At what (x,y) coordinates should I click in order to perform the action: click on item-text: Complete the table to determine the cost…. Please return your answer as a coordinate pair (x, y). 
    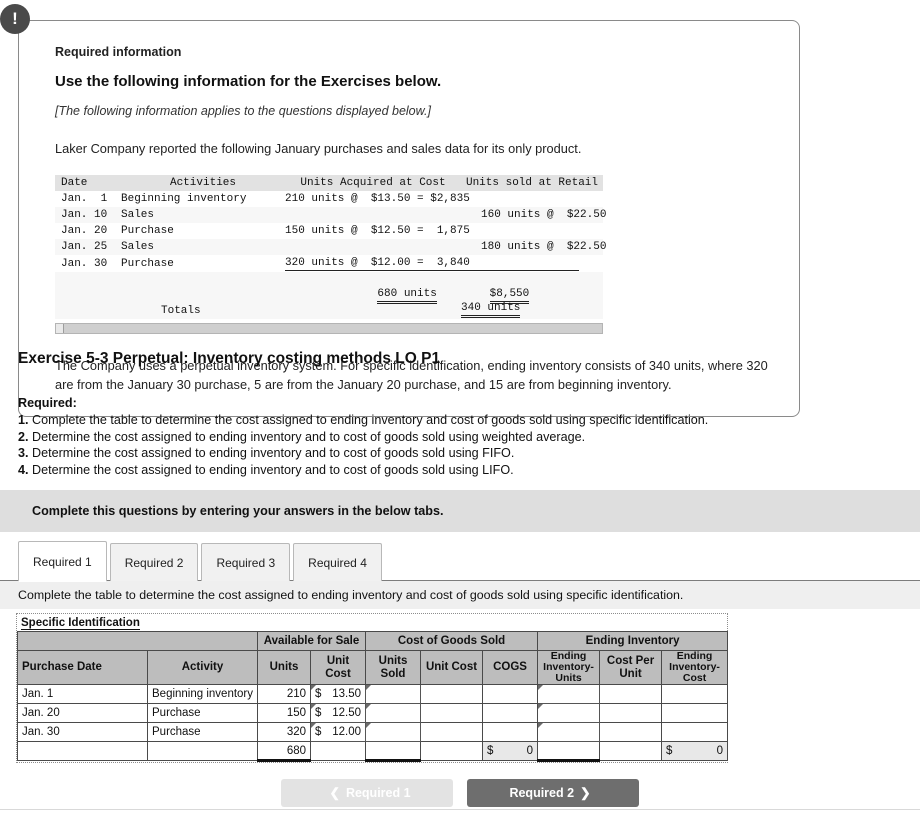
    Looking at the image, I should click on (370, 420).